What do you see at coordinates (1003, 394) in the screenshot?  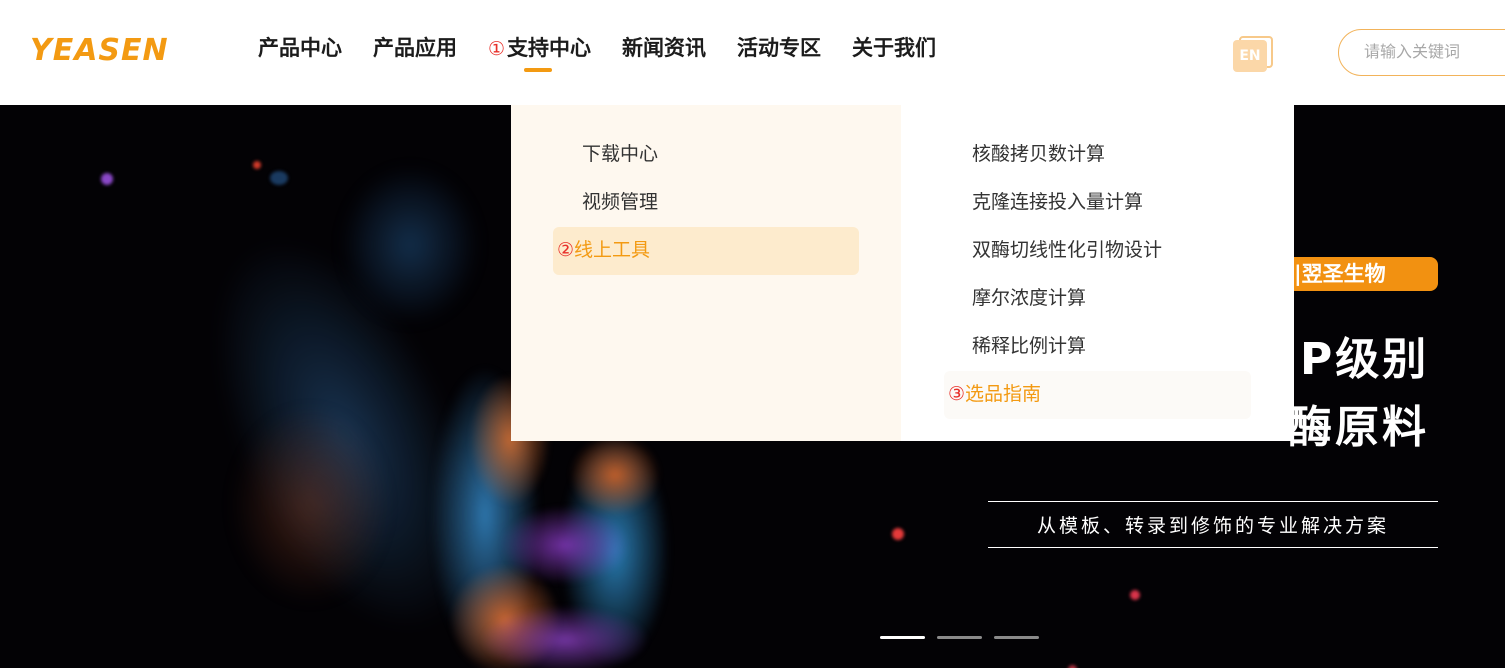 I see `menu-item-label: 选品指南` at bounding box center [1003, 394].